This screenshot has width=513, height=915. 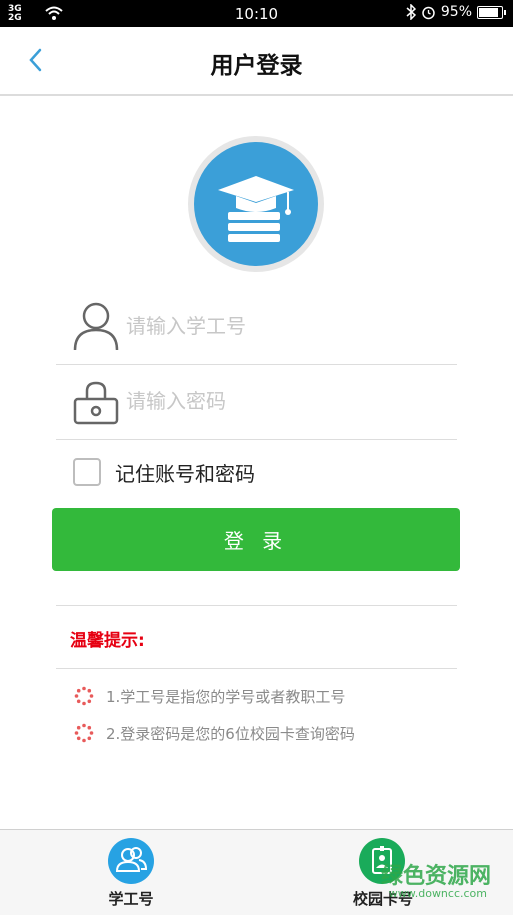 I want to click on users-icon, so click(x=131, y=861).